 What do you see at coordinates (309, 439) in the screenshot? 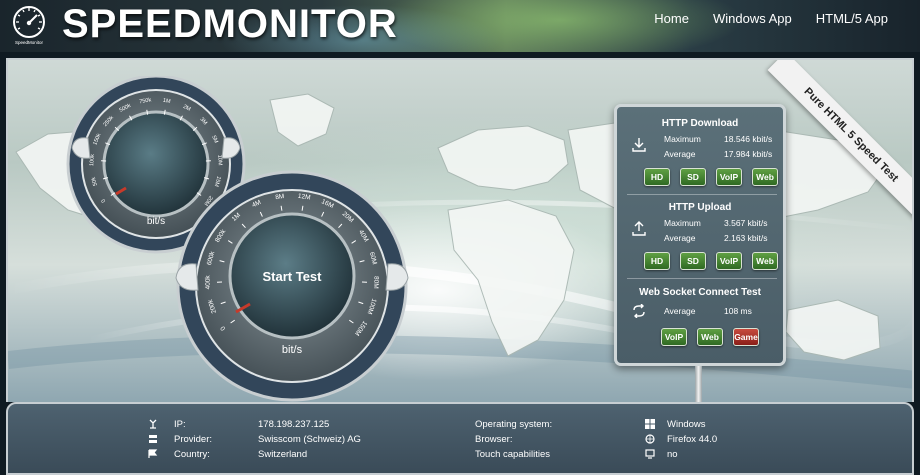
I see `provider-value: Swisscom (Schweiz) AG` at bounding box center [309, 439].